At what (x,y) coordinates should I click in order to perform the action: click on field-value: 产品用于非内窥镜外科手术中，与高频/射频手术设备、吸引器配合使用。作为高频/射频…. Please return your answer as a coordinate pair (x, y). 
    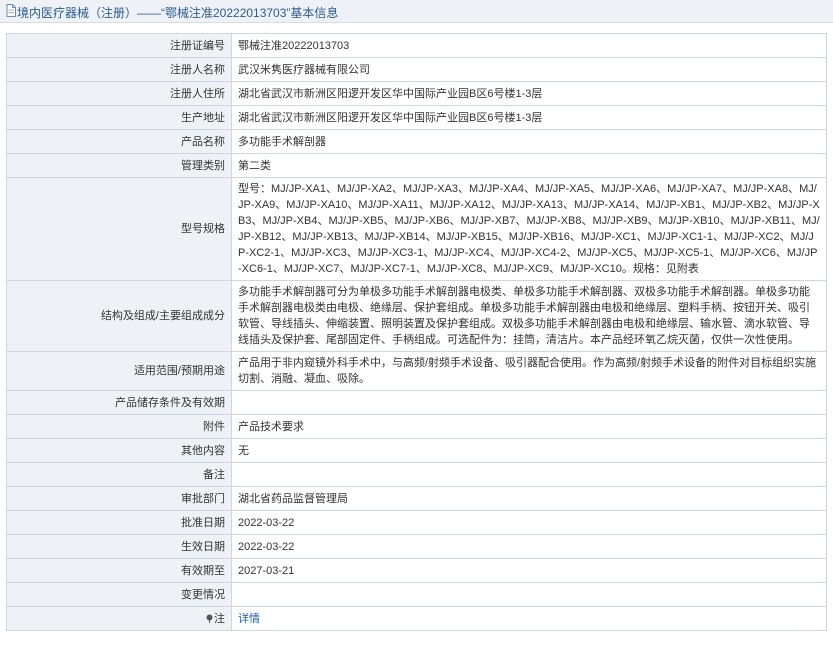
    Looking at the image, I should click on (529, 371).